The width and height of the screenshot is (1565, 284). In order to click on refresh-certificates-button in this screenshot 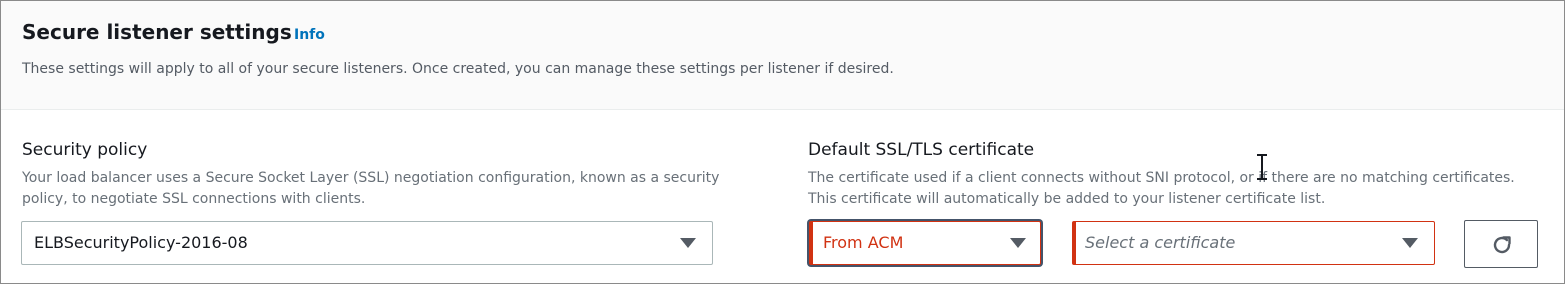, I will do `click(1501, 244)`.